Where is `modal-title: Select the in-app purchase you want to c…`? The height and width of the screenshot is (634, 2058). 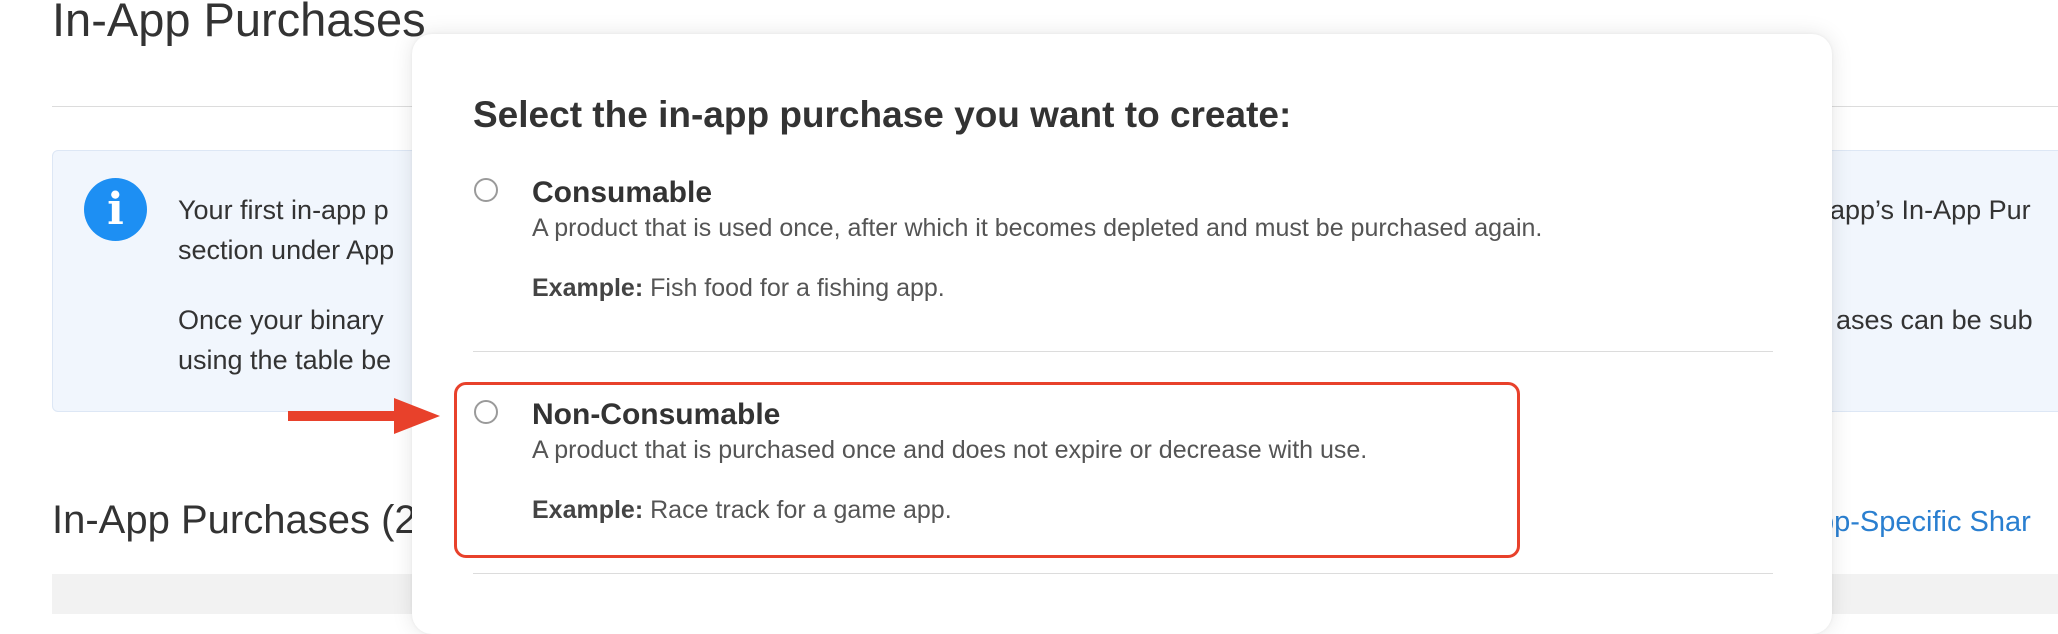
modal-title: Select the in-app purchase you want to c… is located at coordinates (882, 114).